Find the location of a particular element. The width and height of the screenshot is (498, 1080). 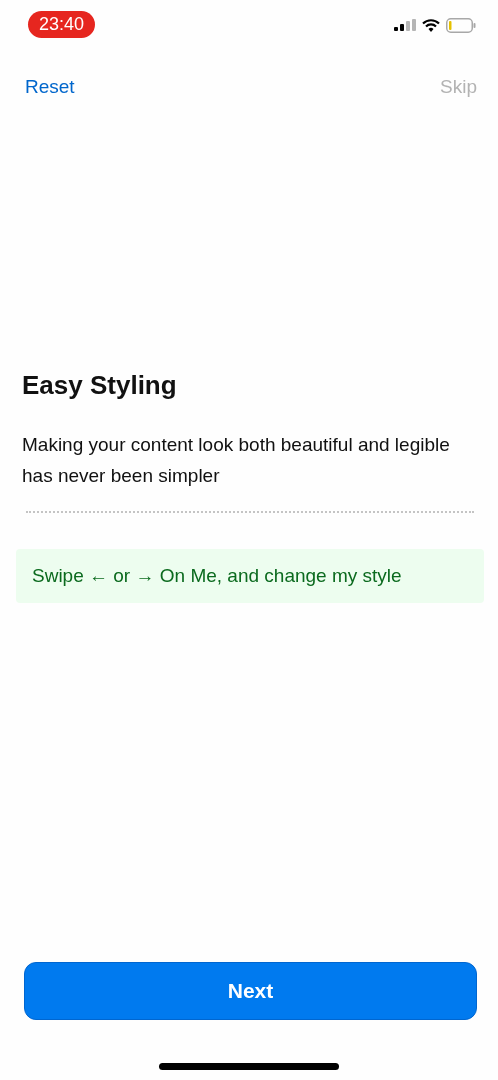

status-time: 23:40 is located at coordinates (62, 24).